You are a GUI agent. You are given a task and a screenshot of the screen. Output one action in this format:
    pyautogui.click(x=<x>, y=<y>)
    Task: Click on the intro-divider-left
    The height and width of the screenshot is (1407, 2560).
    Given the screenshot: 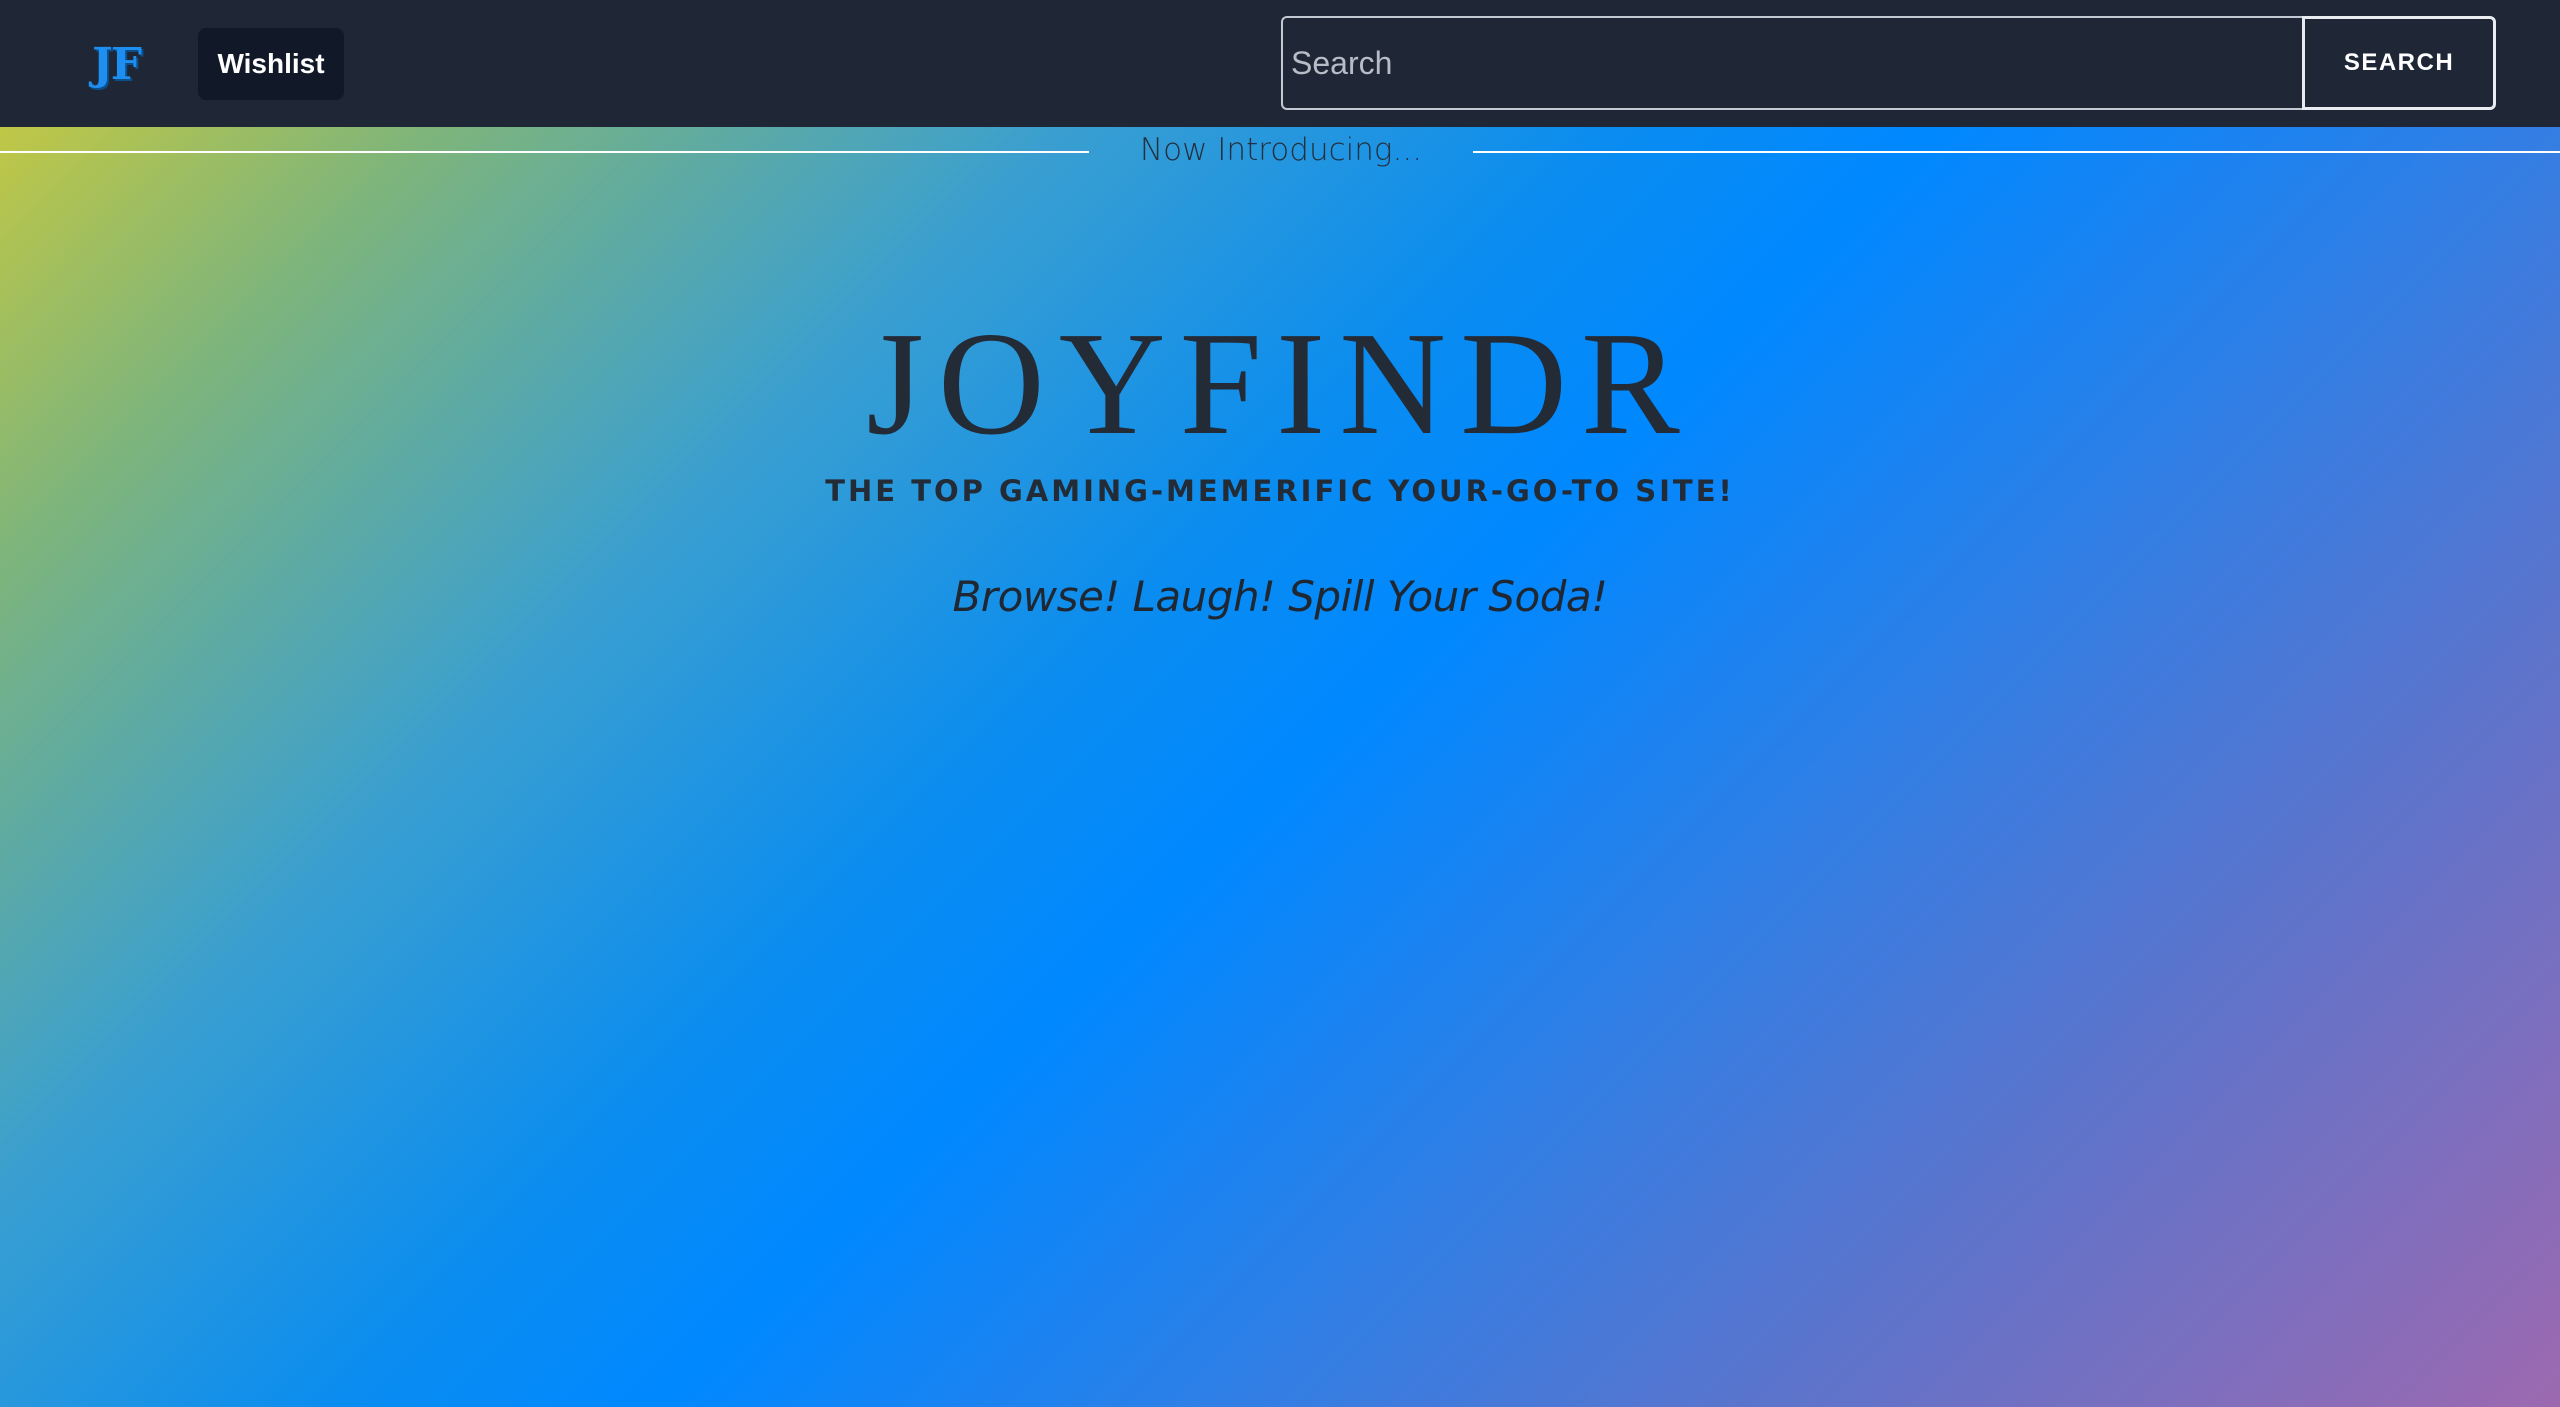 What is the action you would take?
    pyautogui.click(x=544, y=152)
    